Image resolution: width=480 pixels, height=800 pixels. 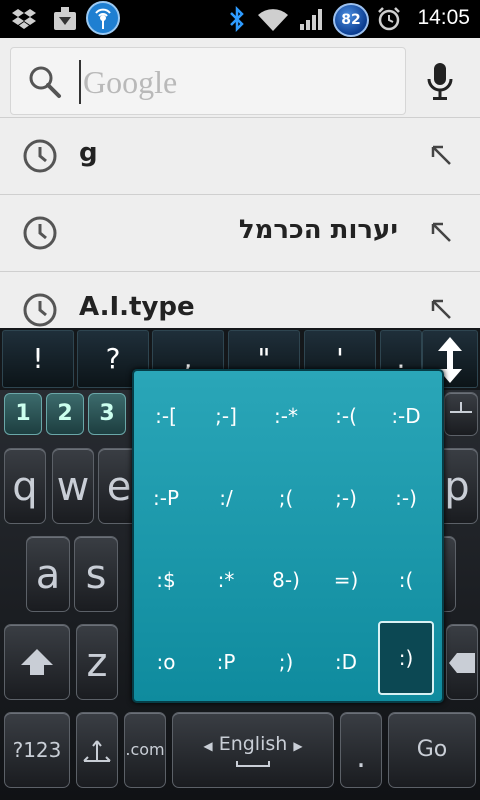 What do you see at coordinates (346, 416) in the screenshot?
I see `emoticon-key: :-(` at bounding box center [346, 416].